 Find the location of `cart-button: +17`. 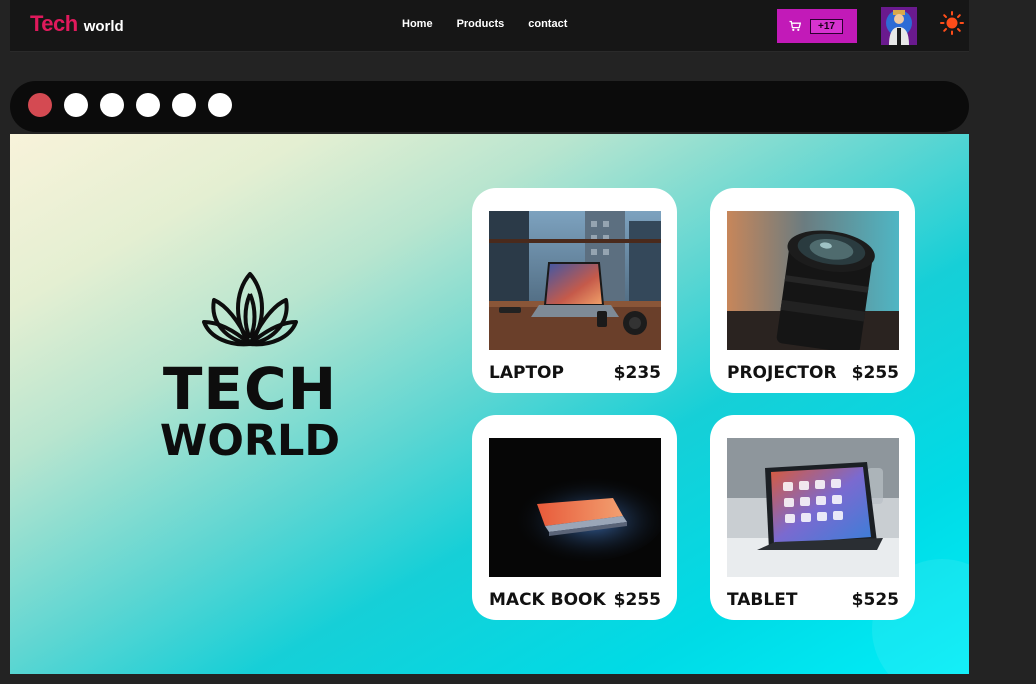

cart-button: +17 is located at coordinates (817, 26).